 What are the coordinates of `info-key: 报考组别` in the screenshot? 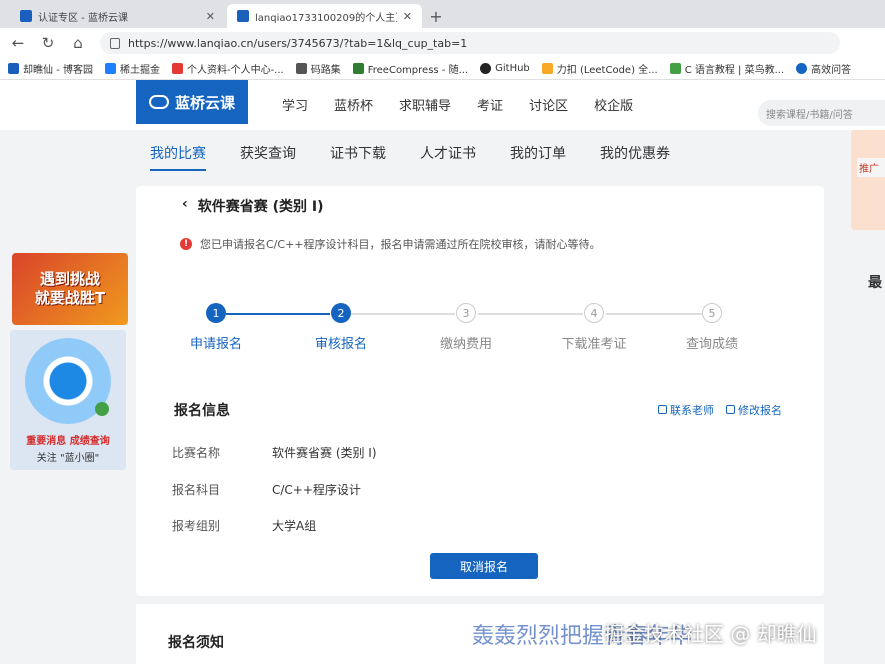 It's located at (196, 526).